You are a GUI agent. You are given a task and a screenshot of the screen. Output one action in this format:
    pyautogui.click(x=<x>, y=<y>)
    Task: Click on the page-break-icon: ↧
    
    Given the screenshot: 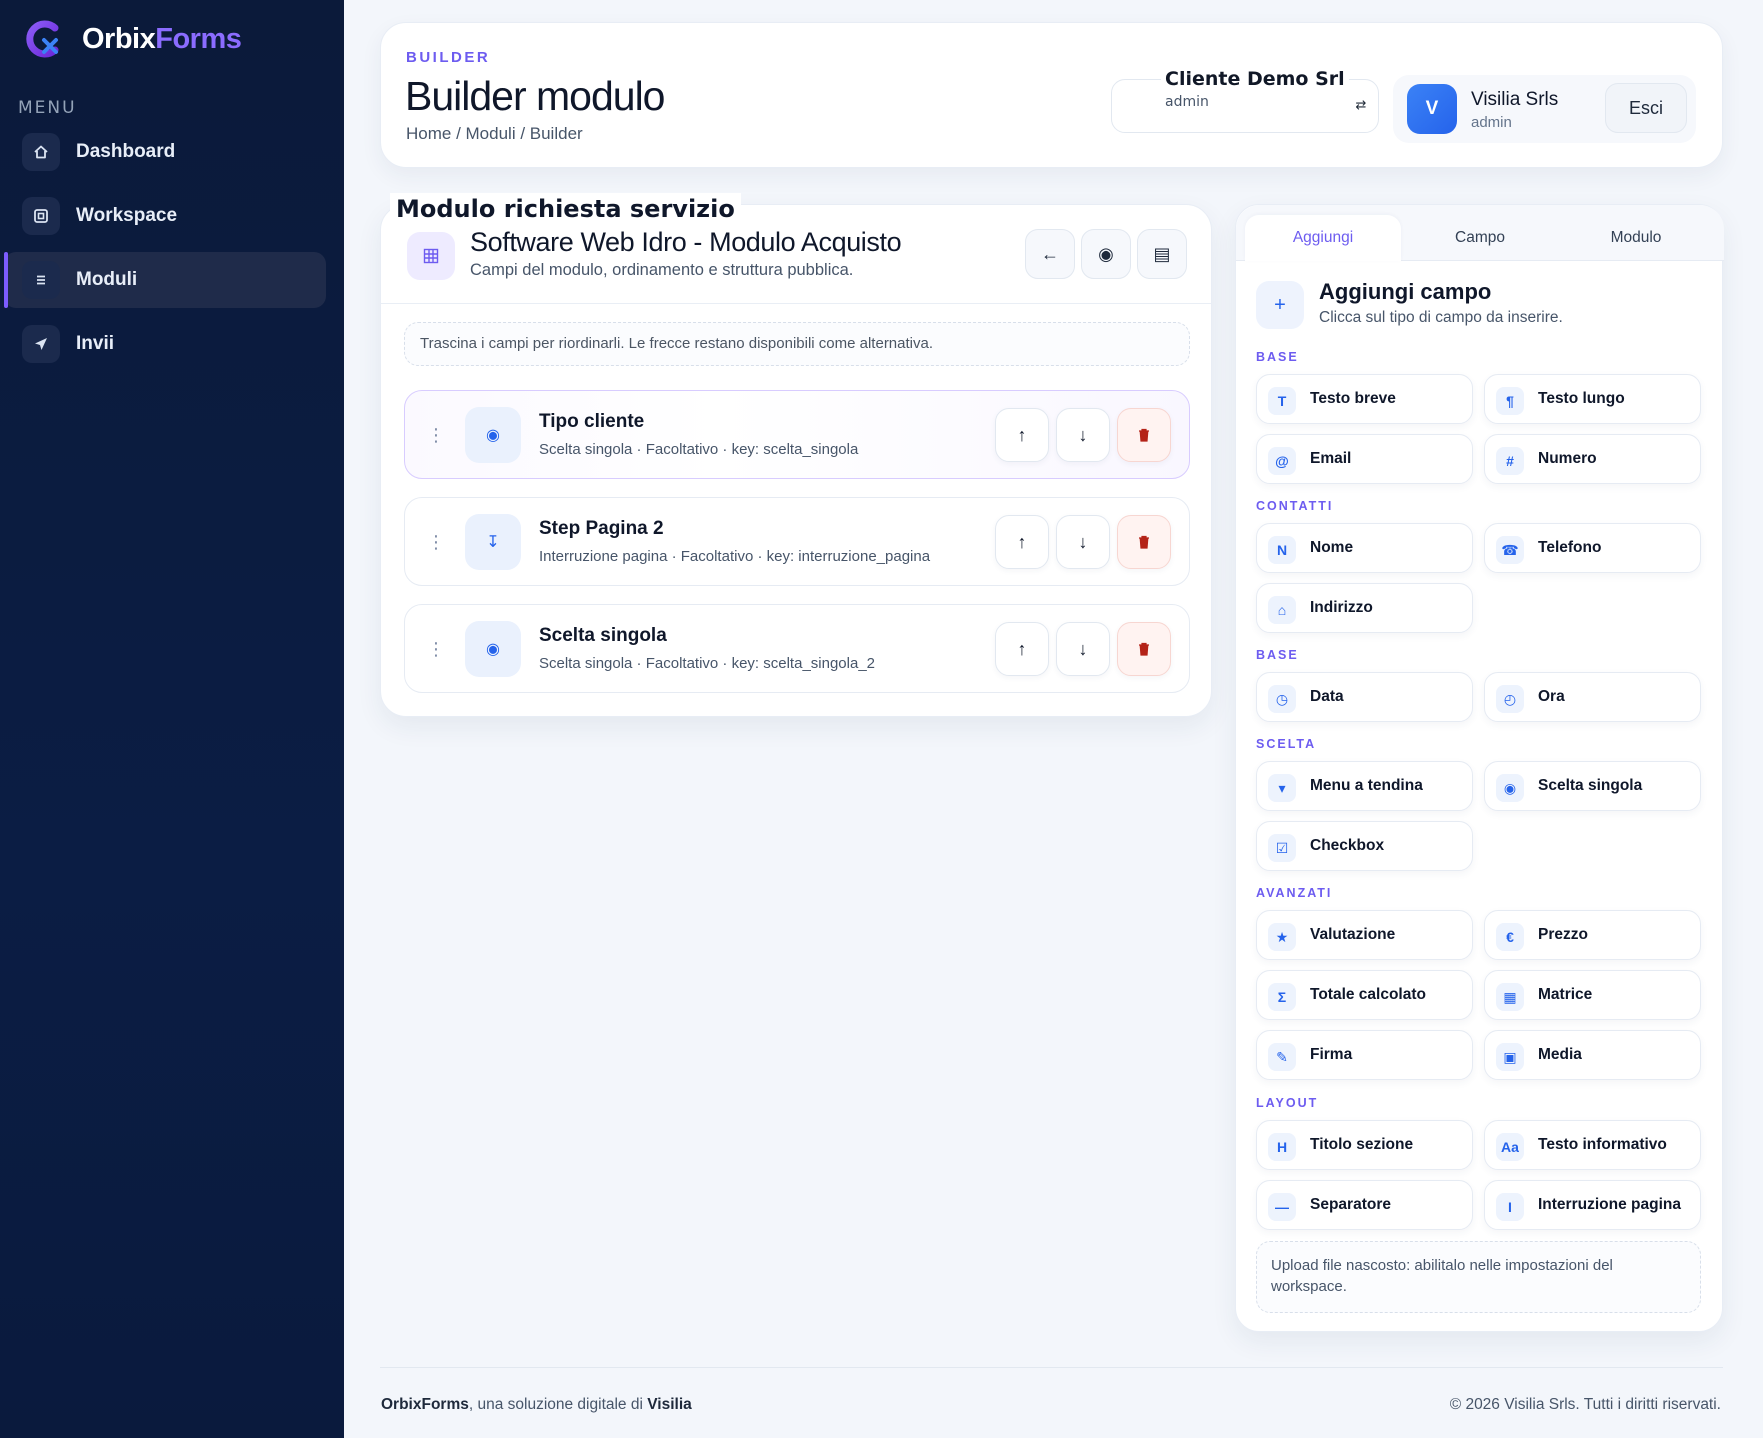 What is the action you would take?
    pyautogui.click(x=493, y=542)
    